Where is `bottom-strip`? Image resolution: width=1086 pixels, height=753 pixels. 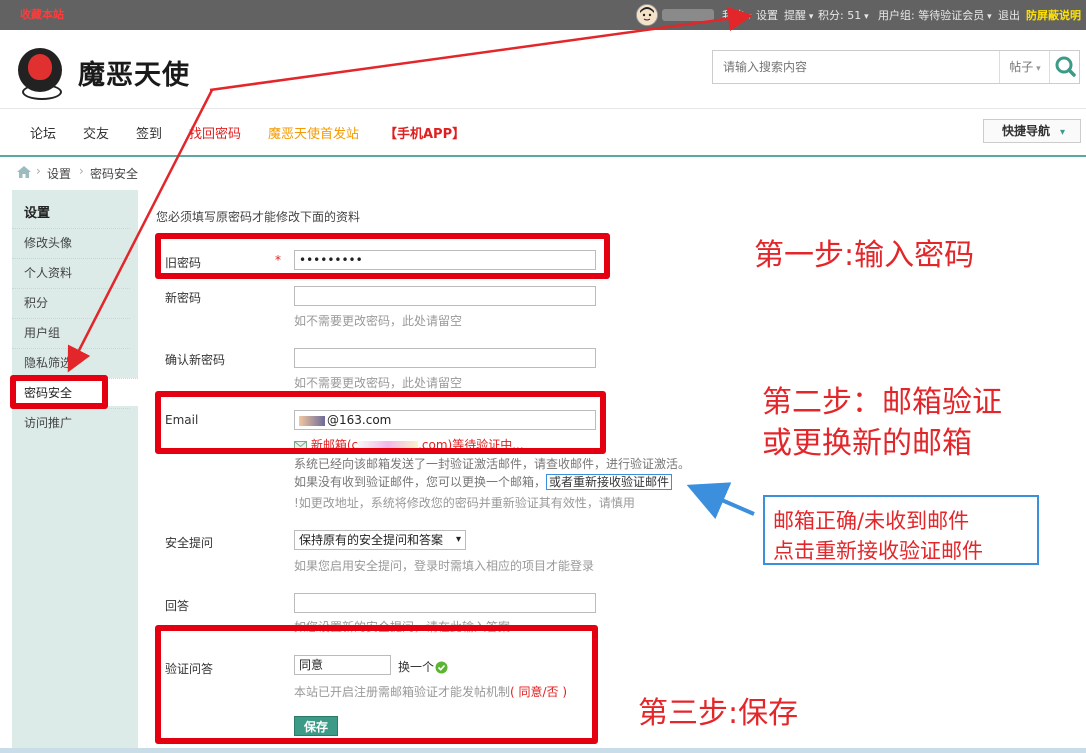 bottom-strip is located at coordinates (543, 750).